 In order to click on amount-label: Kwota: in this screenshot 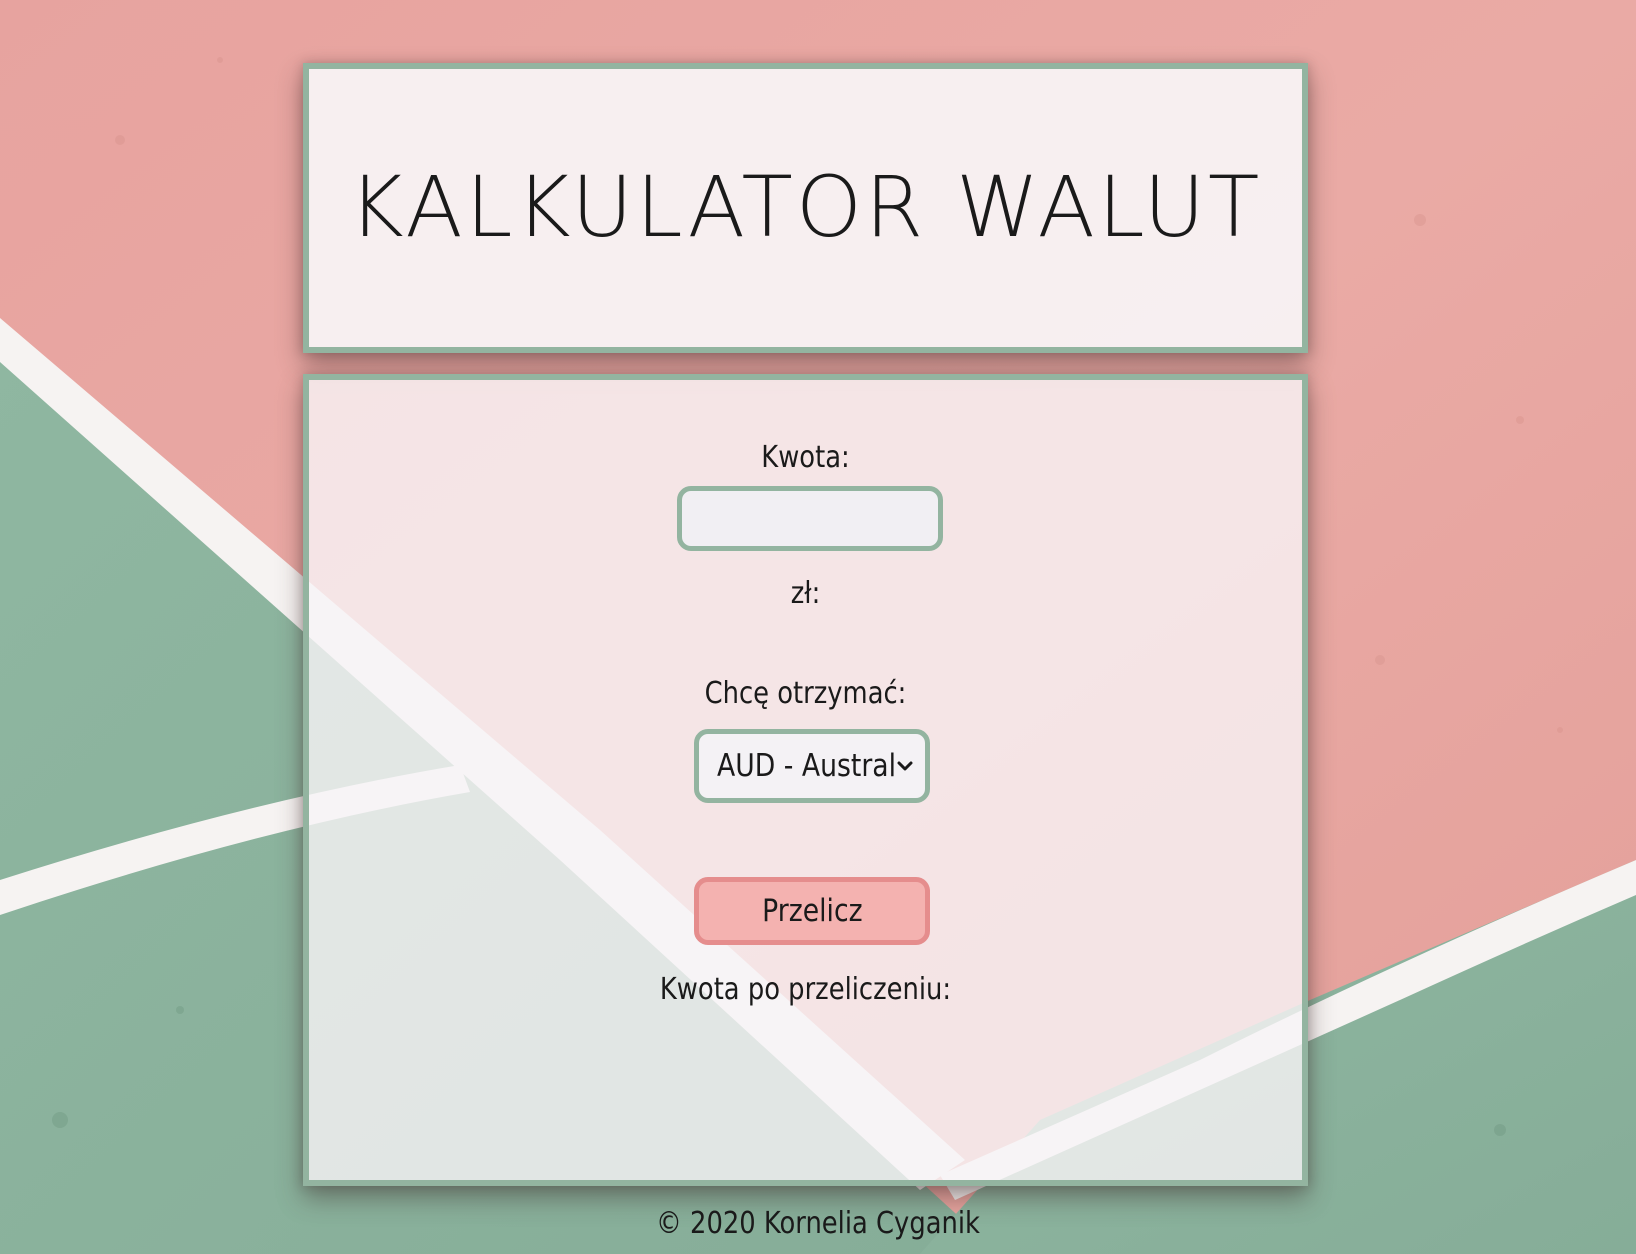, I will do `click(805, 457)`.